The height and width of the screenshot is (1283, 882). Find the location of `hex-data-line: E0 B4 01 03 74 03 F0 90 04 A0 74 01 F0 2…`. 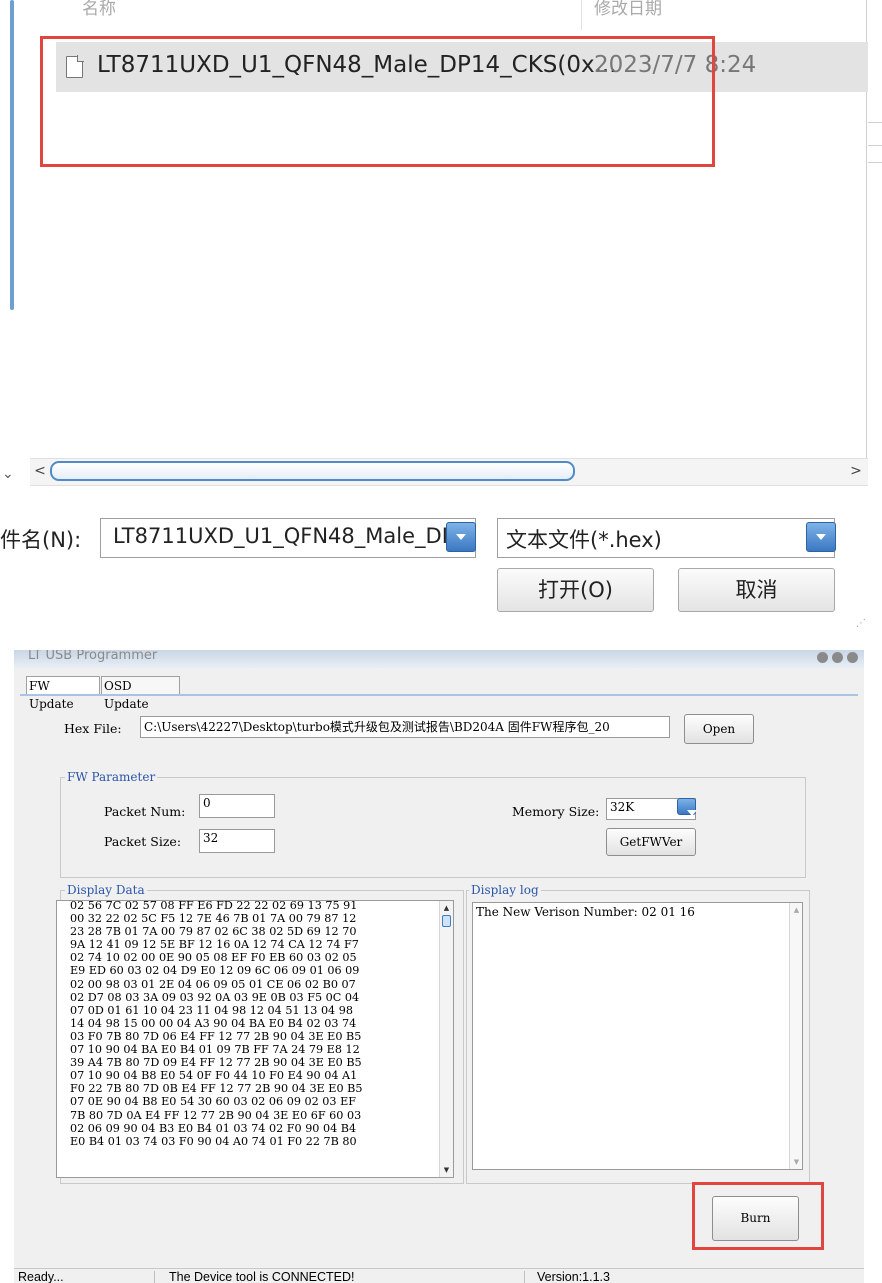

hex-data-line: E0 B4 01 03 74 03 F0 90 04 A0 74 01 F0 2… is located at coordinates (213, 1141).